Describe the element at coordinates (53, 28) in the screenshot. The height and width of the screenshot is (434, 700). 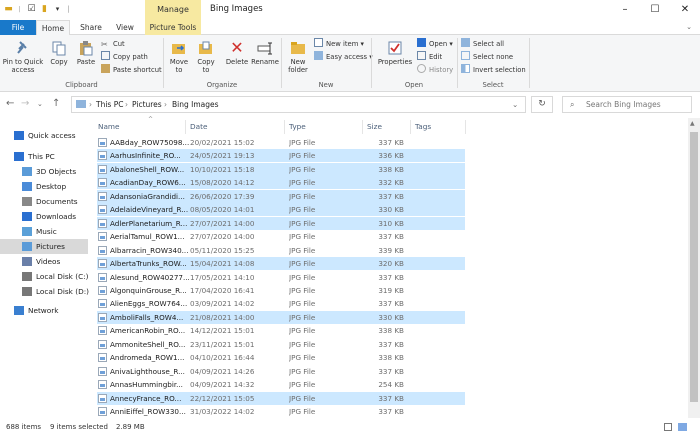
I see `tab-home: Home` at that location.